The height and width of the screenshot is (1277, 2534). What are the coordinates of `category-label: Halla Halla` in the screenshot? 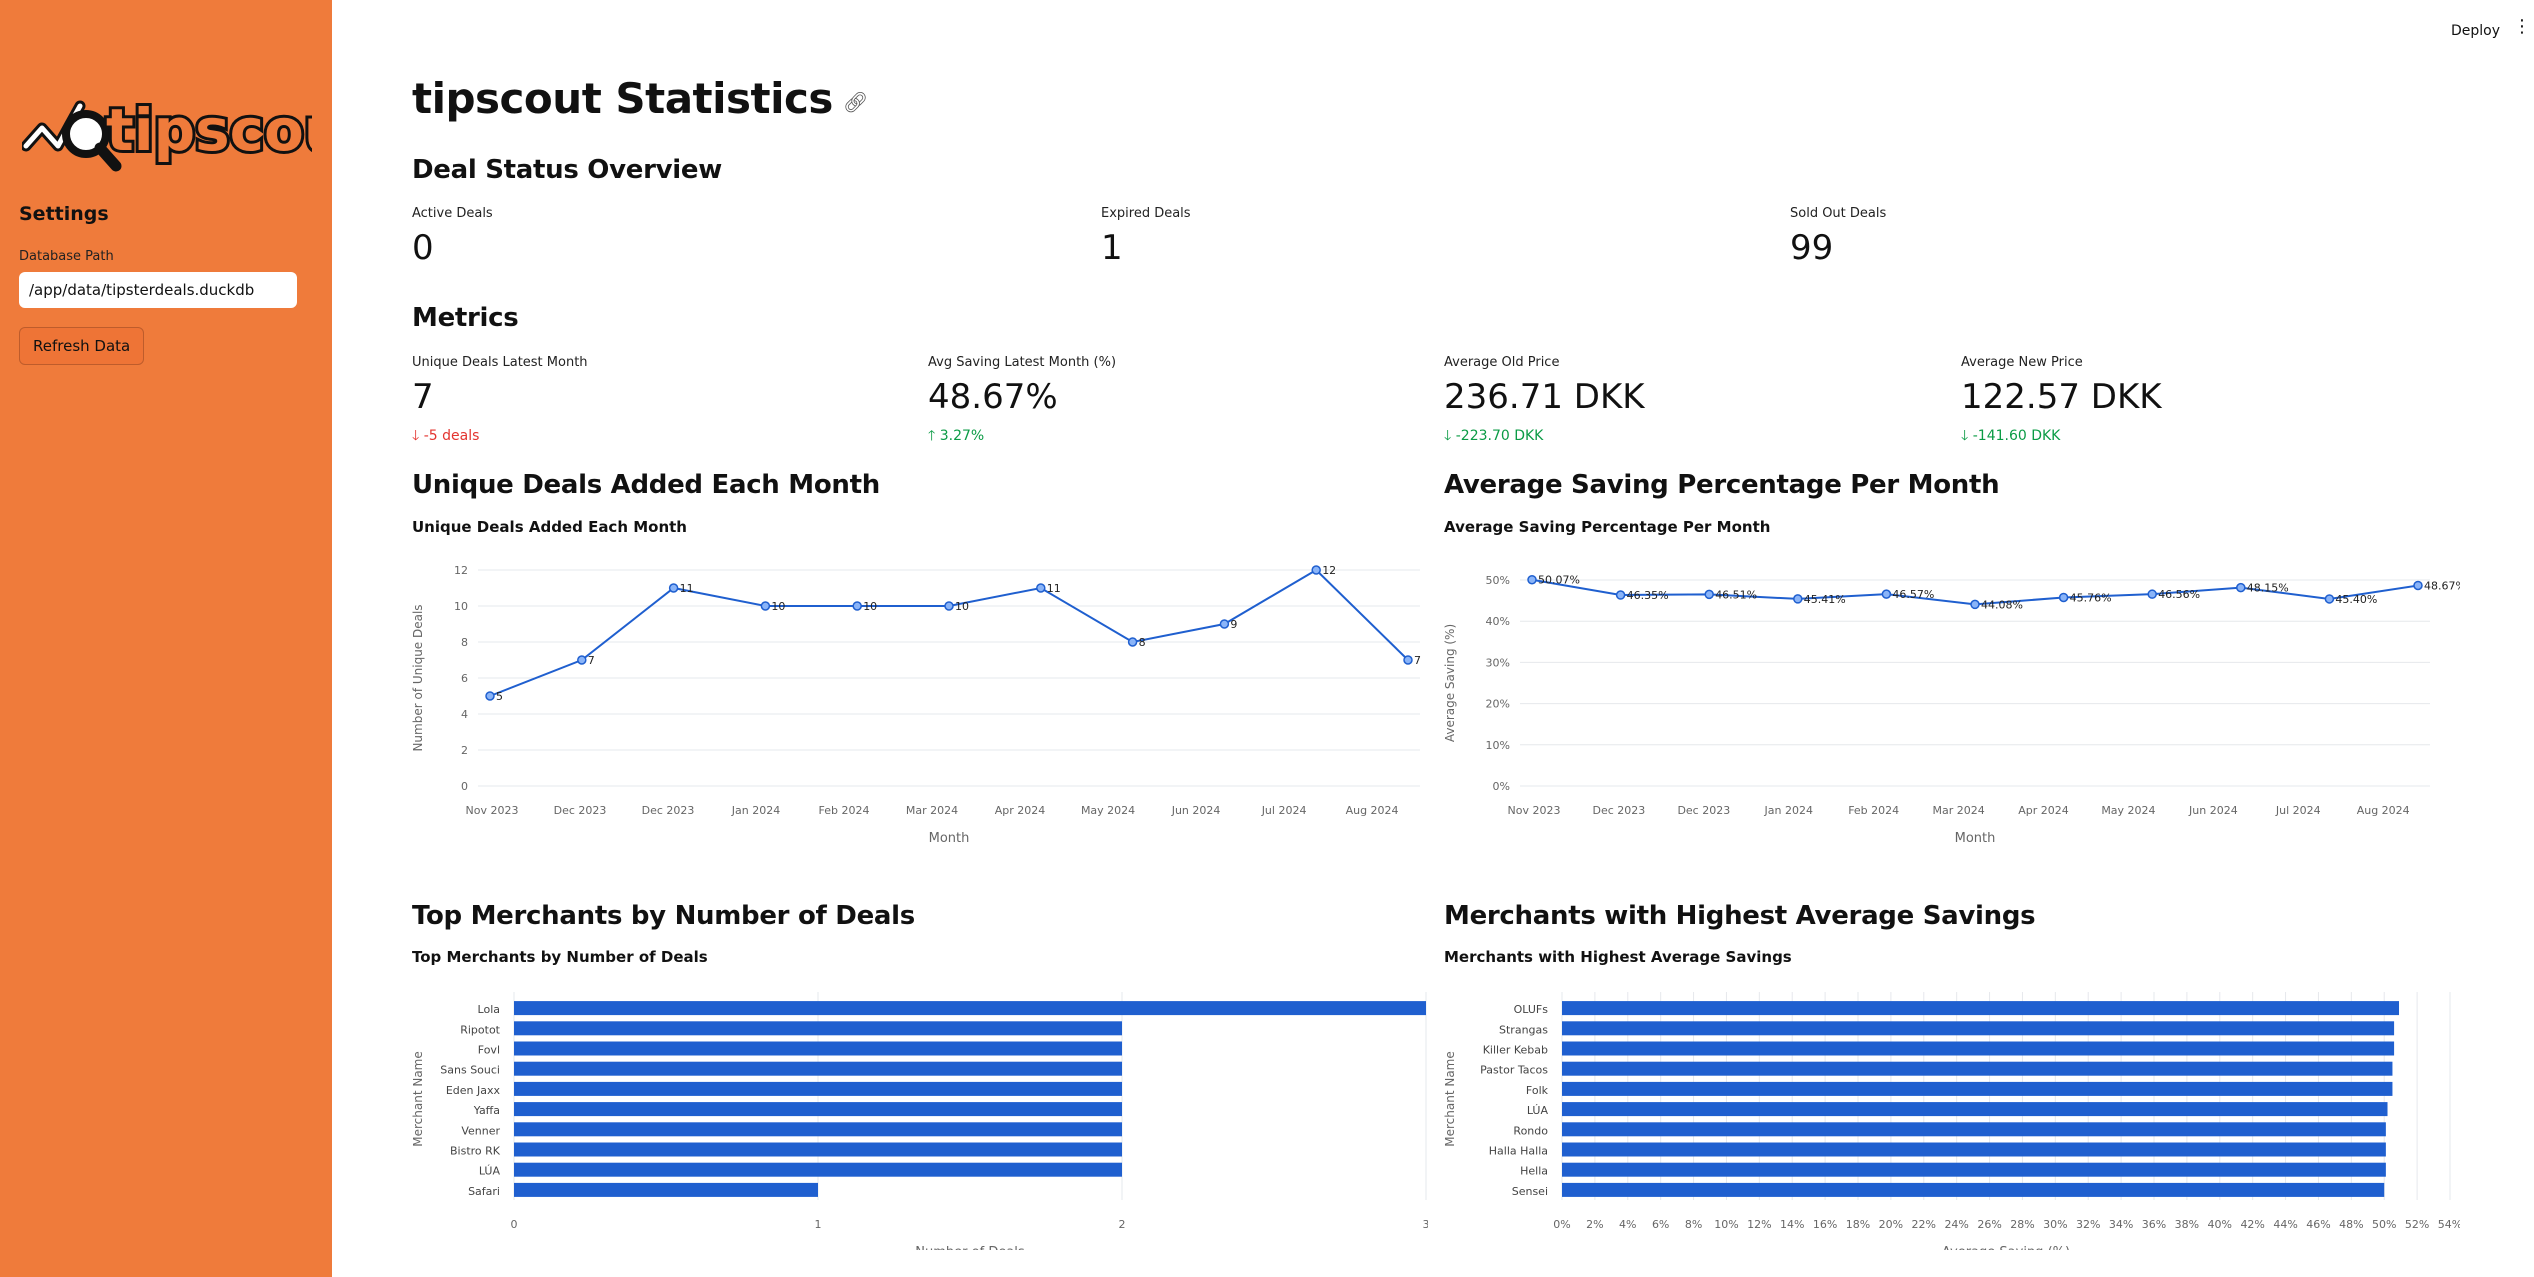 It's located at (1518, 1151).